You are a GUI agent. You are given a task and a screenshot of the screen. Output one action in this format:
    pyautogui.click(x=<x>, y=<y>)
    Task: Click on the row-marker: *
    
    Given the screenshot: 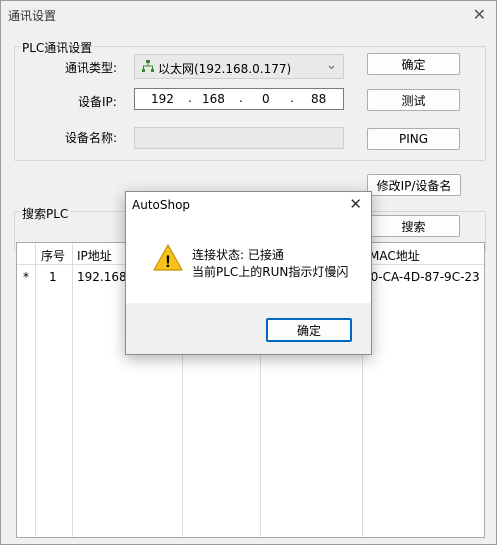 What is the action you would take?
    pyautogui.click(x=26, y=277)
    